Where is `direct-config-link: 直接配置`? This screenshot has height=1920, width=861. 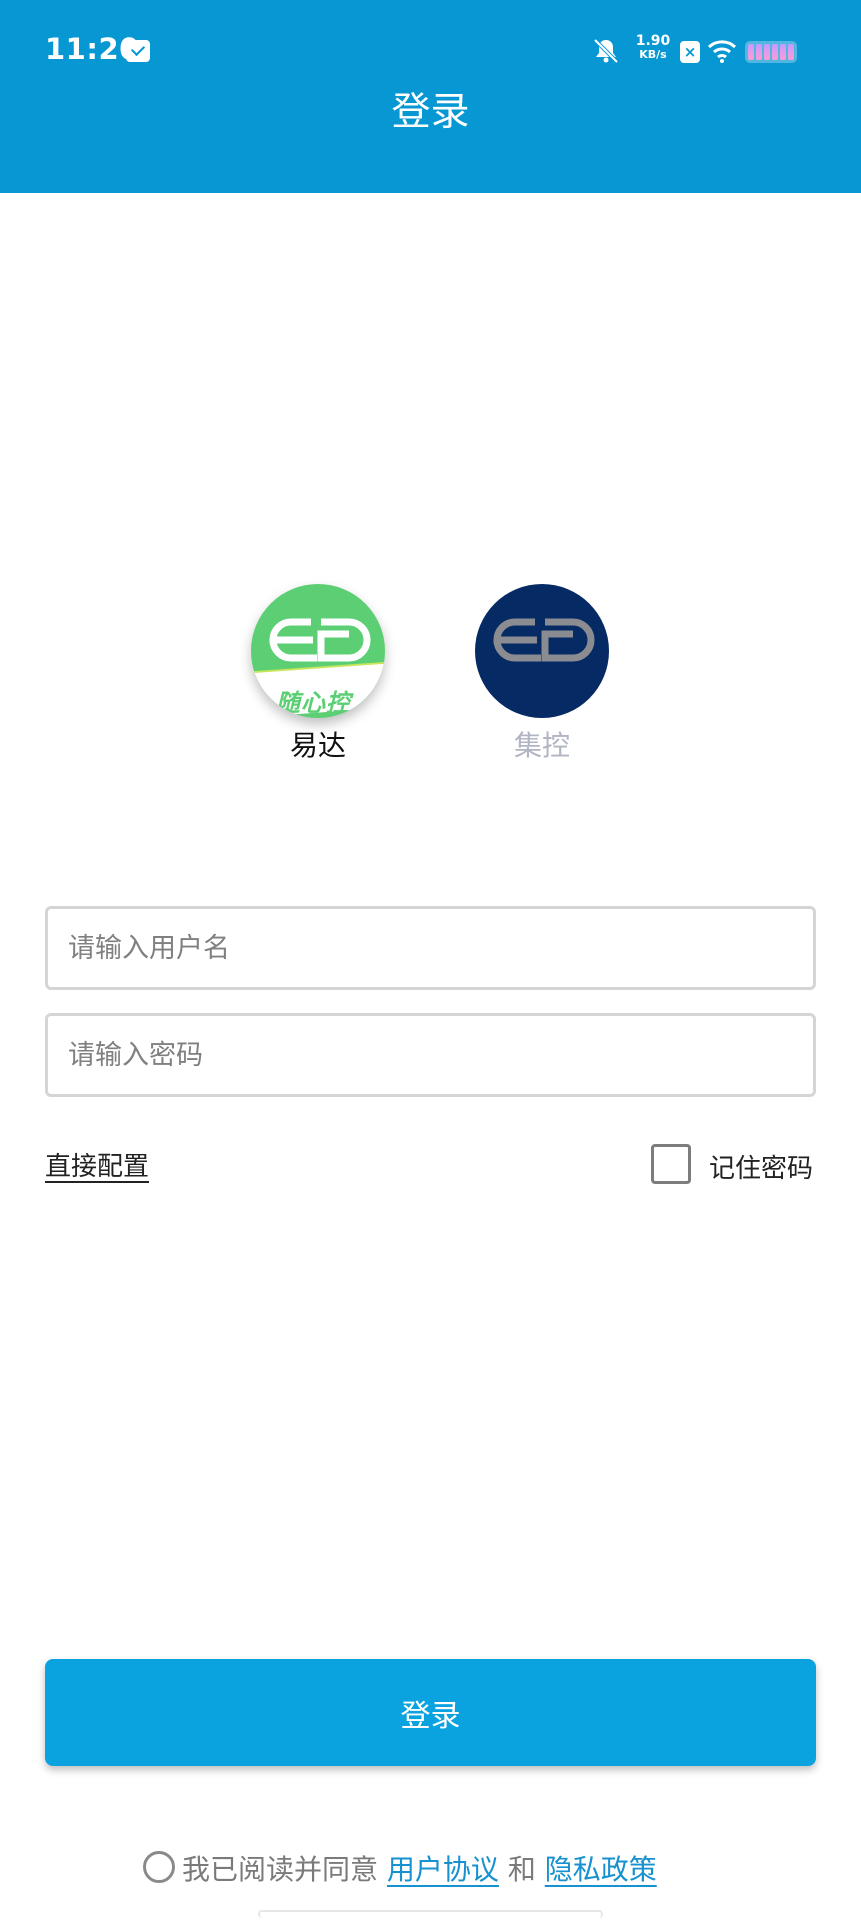
direct-config-link: 直接配置 is located at coordinates (97, 1164).